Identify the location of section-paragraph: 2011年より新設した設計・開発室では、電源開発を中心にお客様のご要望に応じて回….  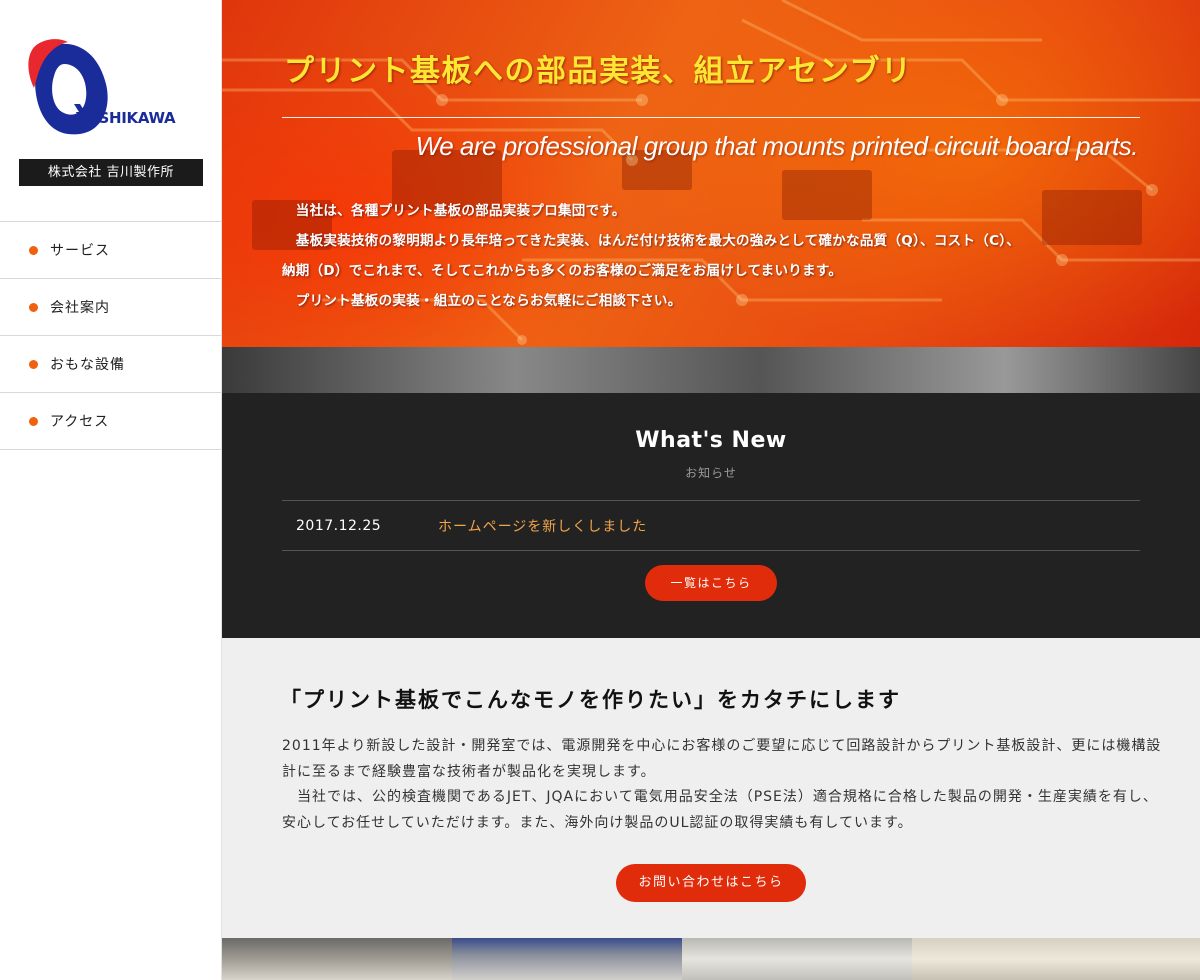
(722, 759).